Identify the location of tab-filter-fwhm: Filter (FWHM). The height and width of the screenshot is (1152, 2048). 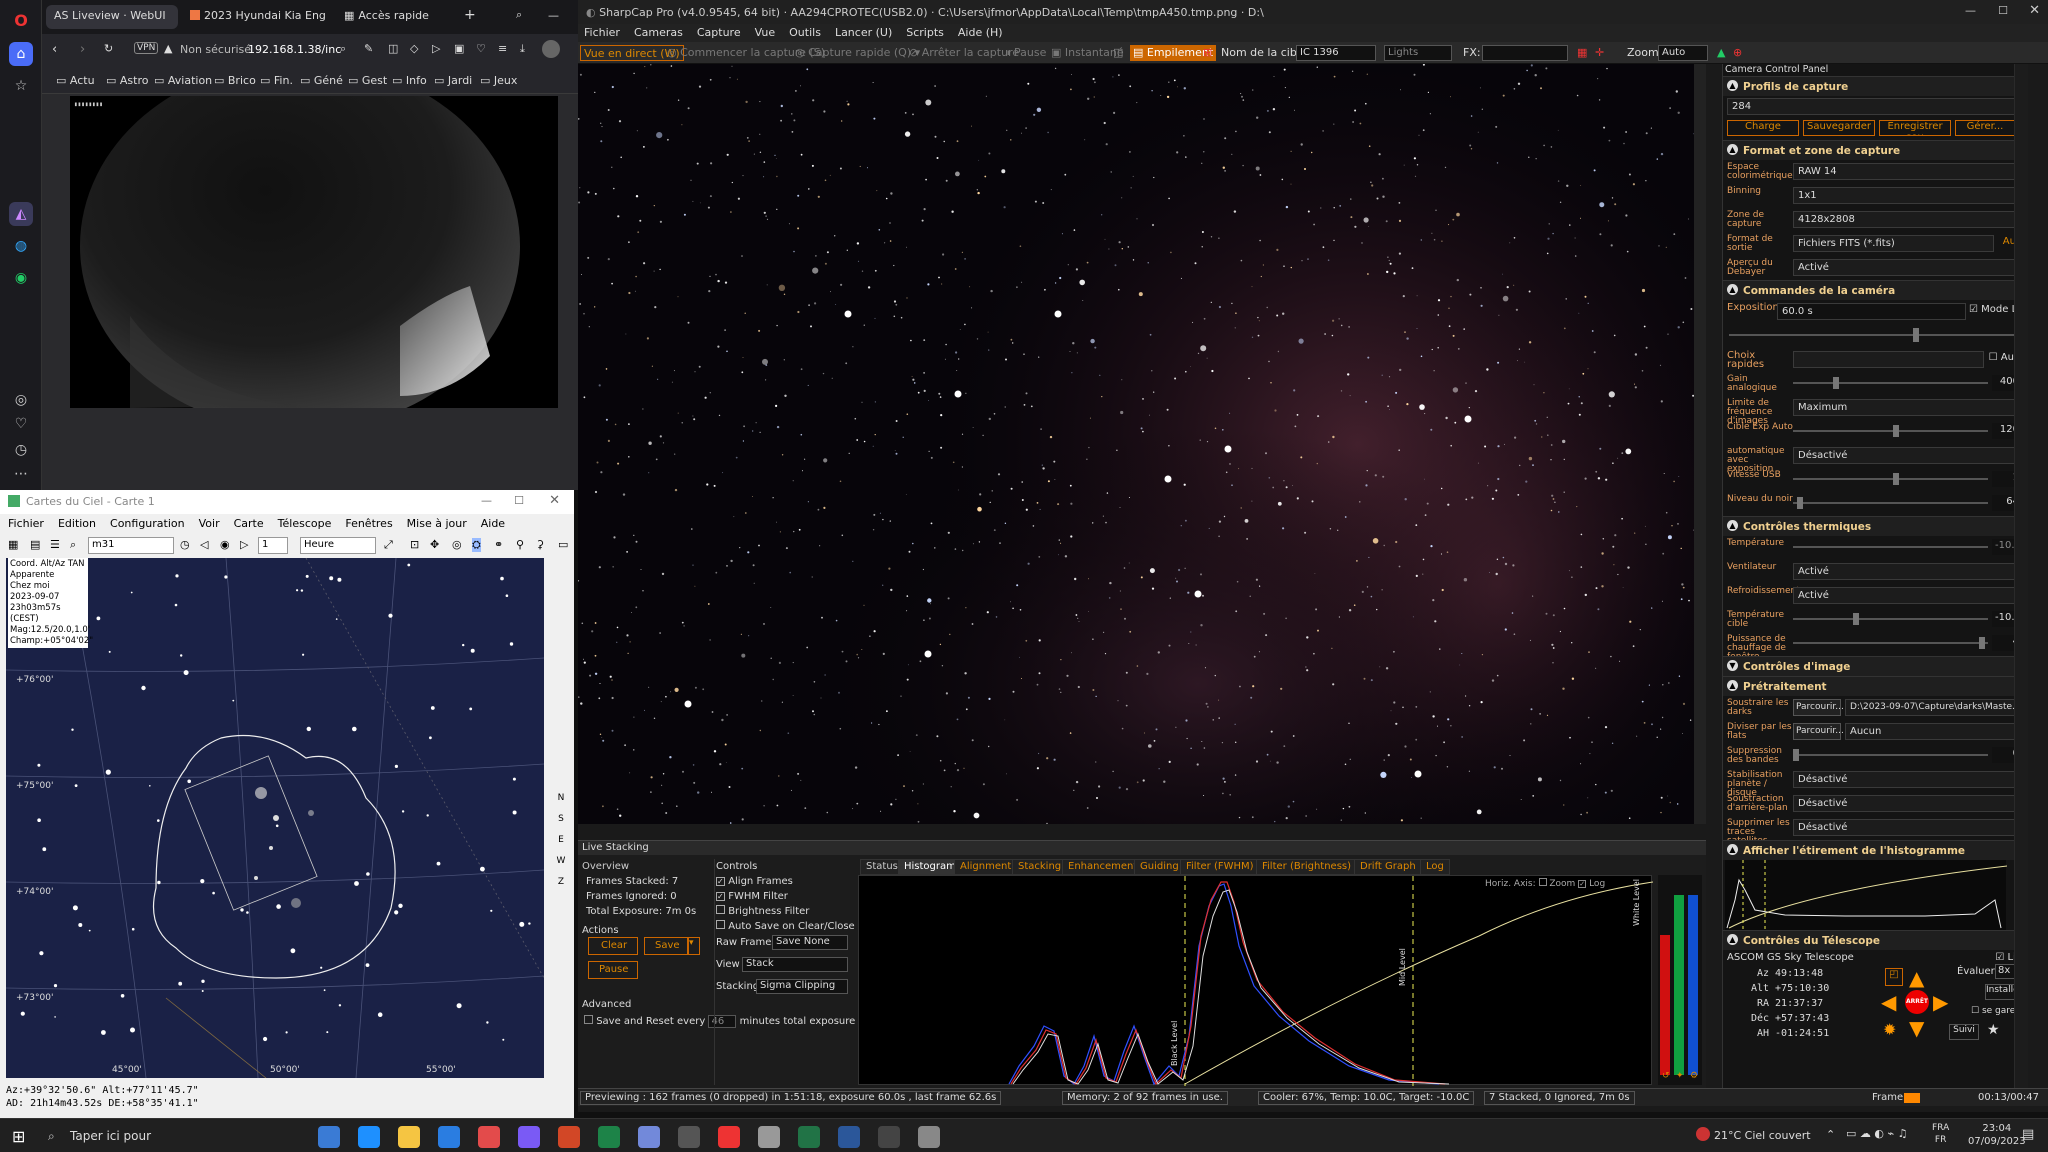
(1220, 867).